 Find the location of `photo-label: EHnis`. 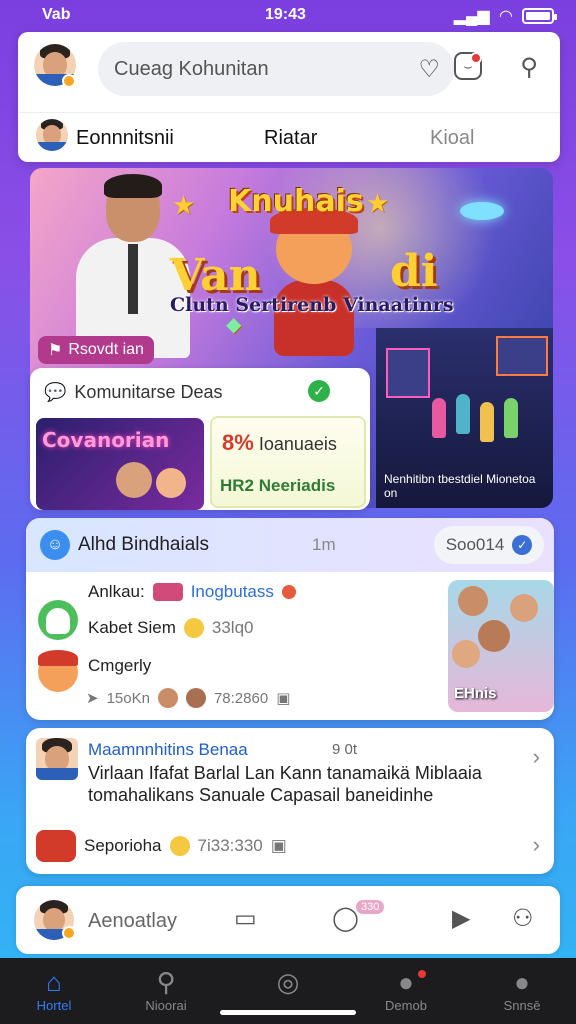

photo-label: EHnis is located at coordinates (475, 693).